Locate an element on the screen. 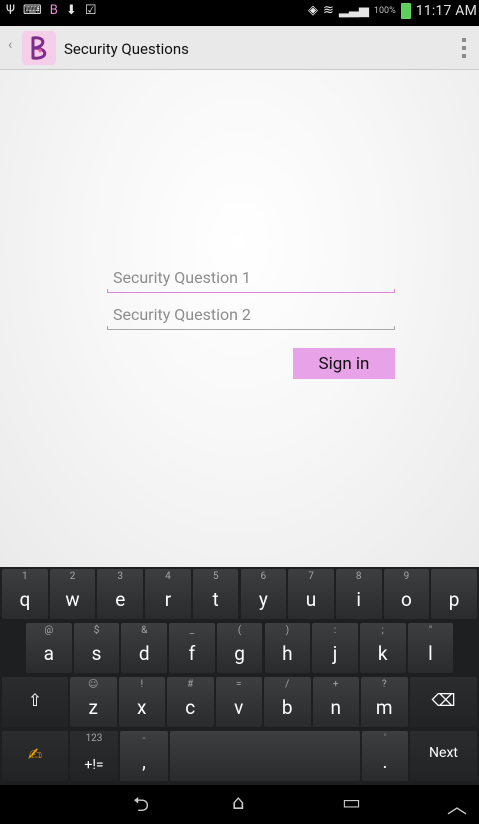 The height and width of the screenshot is (824, 479). key-n: + n is located at coordinates (335, 702).